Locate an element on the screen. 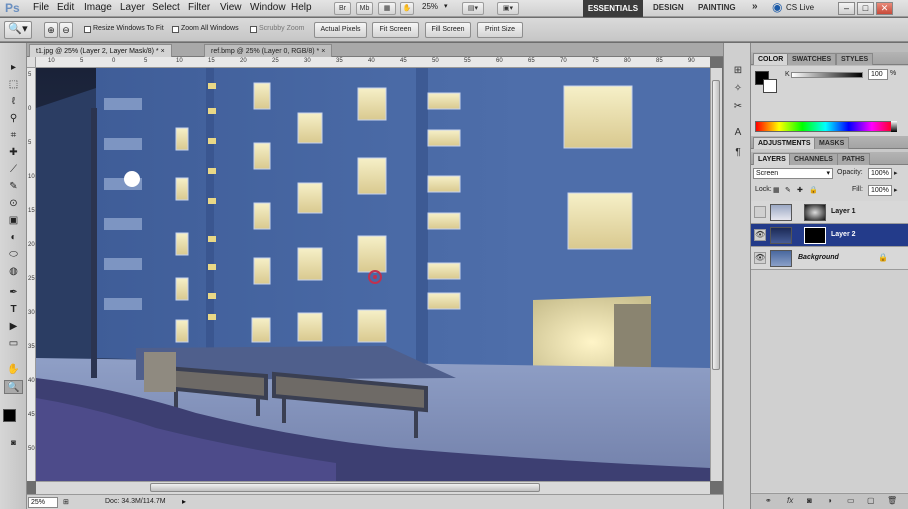 This screenshot has height=509, width=908. layer-name: Background is located at coordinates (818, 257).